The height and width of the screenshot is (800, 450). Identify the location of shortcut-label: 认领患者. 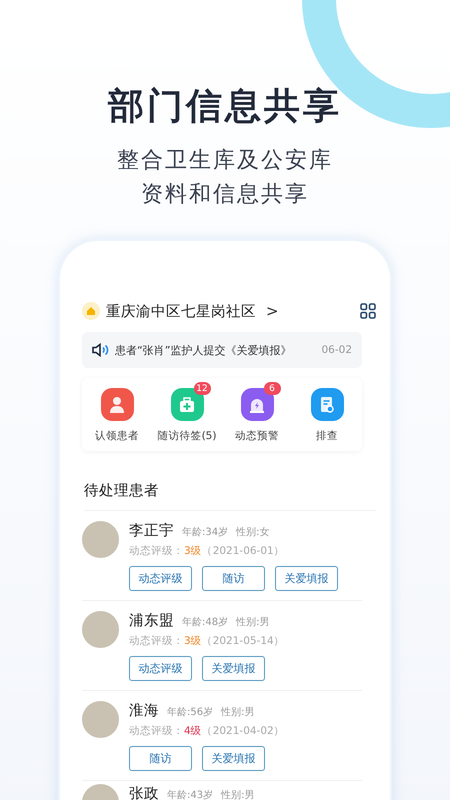
(117, 436).